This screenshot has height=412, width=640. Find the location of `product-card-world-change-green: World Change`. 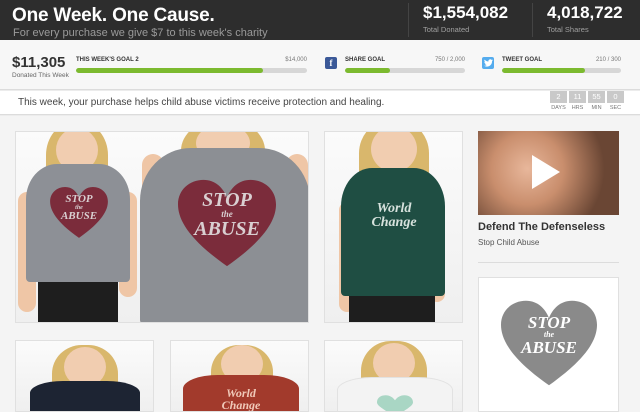

product-card-world-change-green: World Change is located at coordinates (393, 227).